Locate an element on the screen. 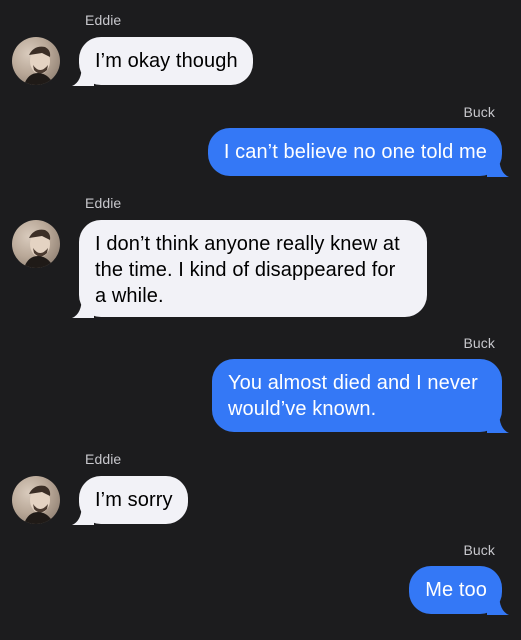 This screenshot has width=521, height=640. outgoing-message-bubble: I can’t believe no one told me is located at coordinates (358, 152).